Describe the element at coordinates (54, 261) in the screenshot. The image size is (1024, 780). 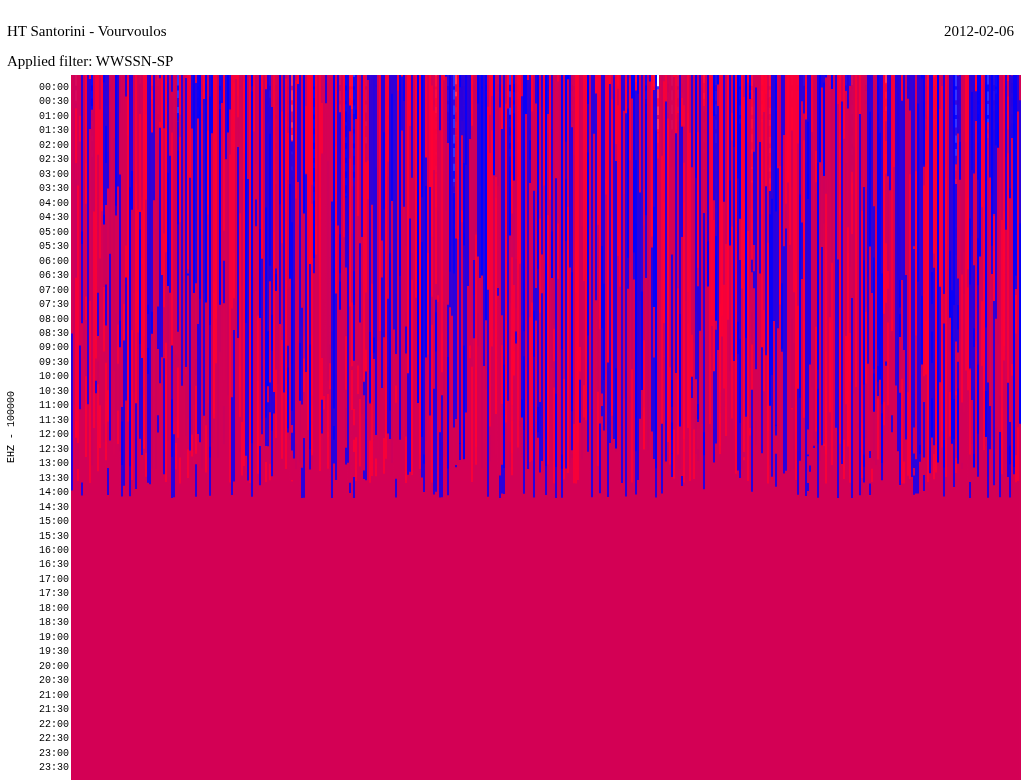
I see `time-label: 06:00` at that location.